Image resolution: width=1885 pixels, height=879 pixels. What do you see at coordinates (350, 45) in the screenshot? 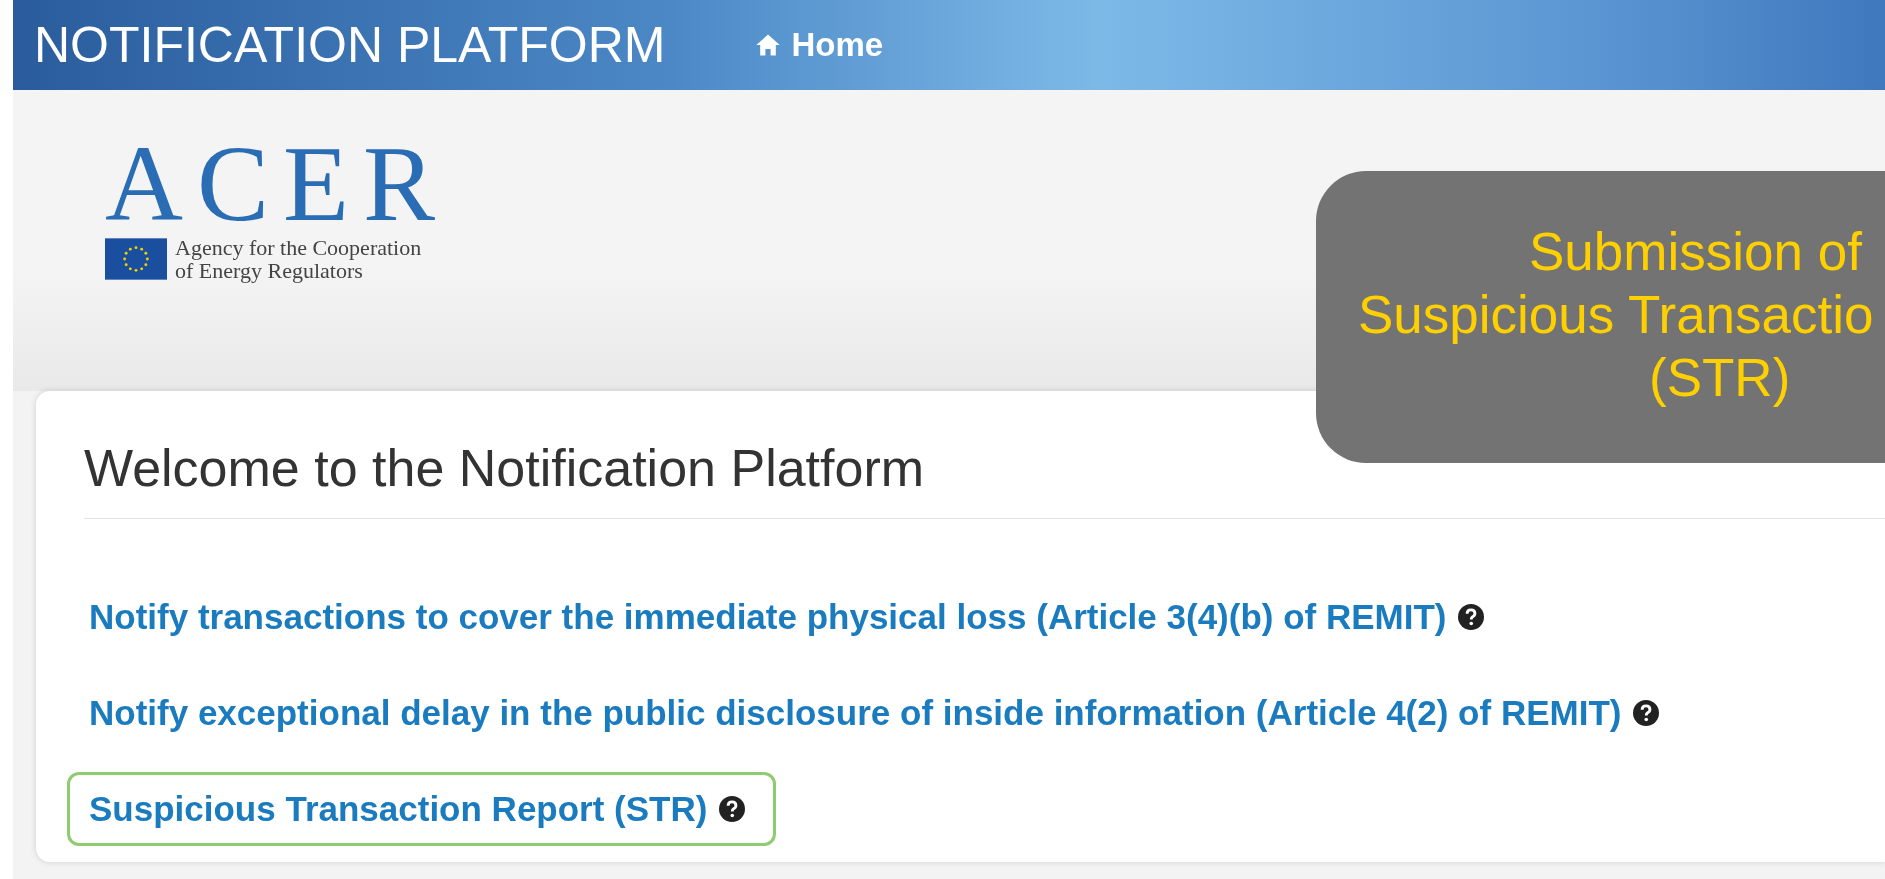
I see `app-title: NOTIFICATION PLATFORM` at bounding box center [350, 45].